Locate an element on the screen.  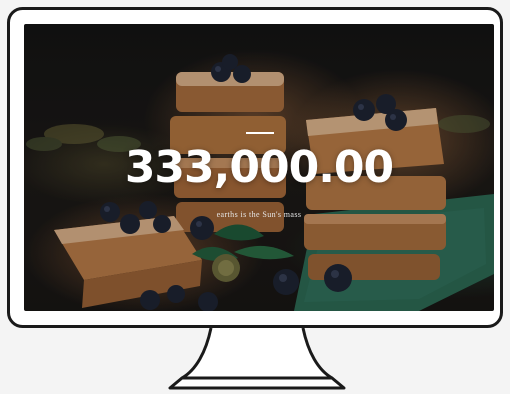
hero-stat-caption: earths is the Sun's mass is located at coordinates (259, 214).